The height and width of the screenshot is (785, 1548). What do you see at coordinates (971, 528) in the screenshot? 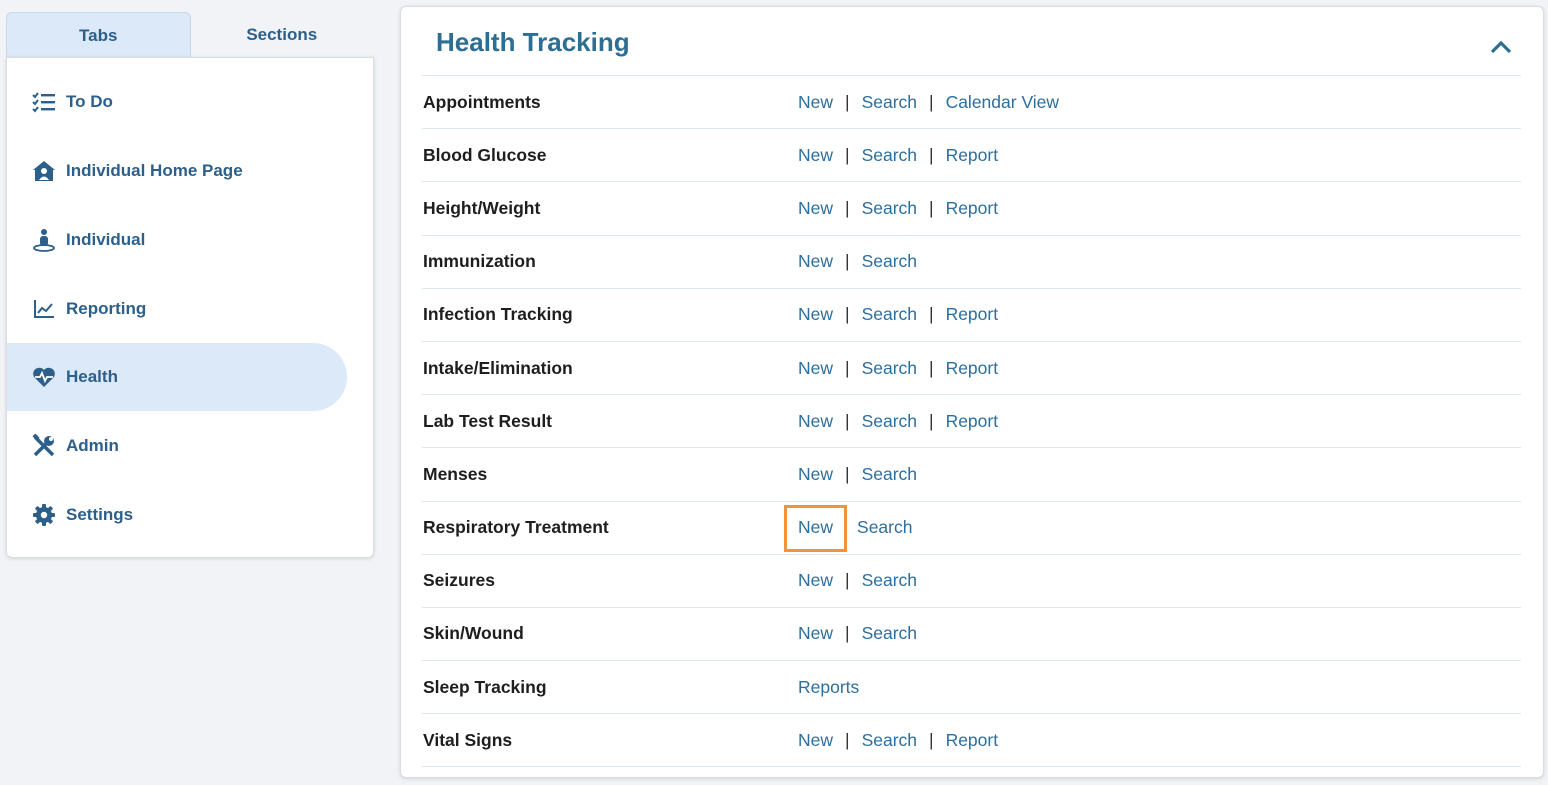
I see `list-item: Respiratory Treatment New Search` at bounding box center [971, 528].